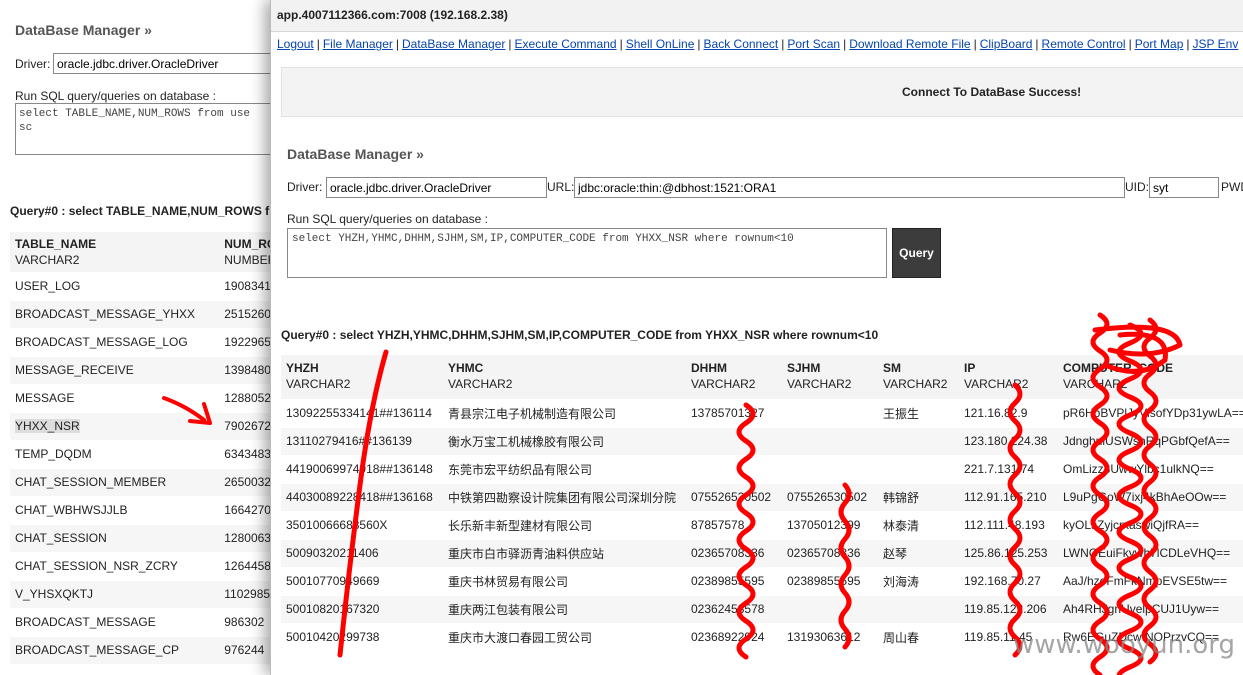 Image resolution: width=1243 pixels, height=675 pixels. What do you see at coordinates (830, 524) in the screenshot?
I see `table-cell: 13705012399` at bounding box center [830, 524].